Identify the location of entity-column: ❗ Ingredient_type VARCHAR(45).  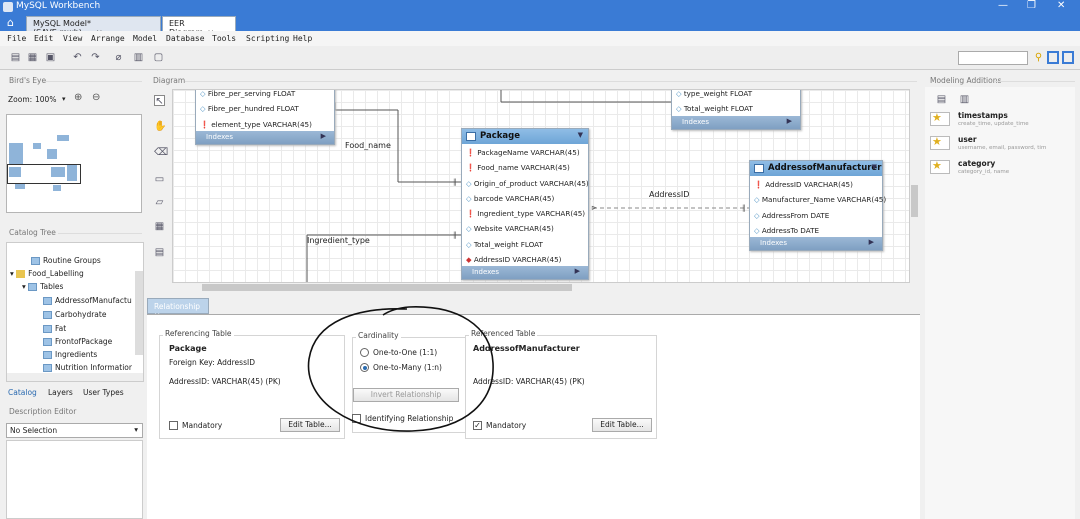
(525, 212).